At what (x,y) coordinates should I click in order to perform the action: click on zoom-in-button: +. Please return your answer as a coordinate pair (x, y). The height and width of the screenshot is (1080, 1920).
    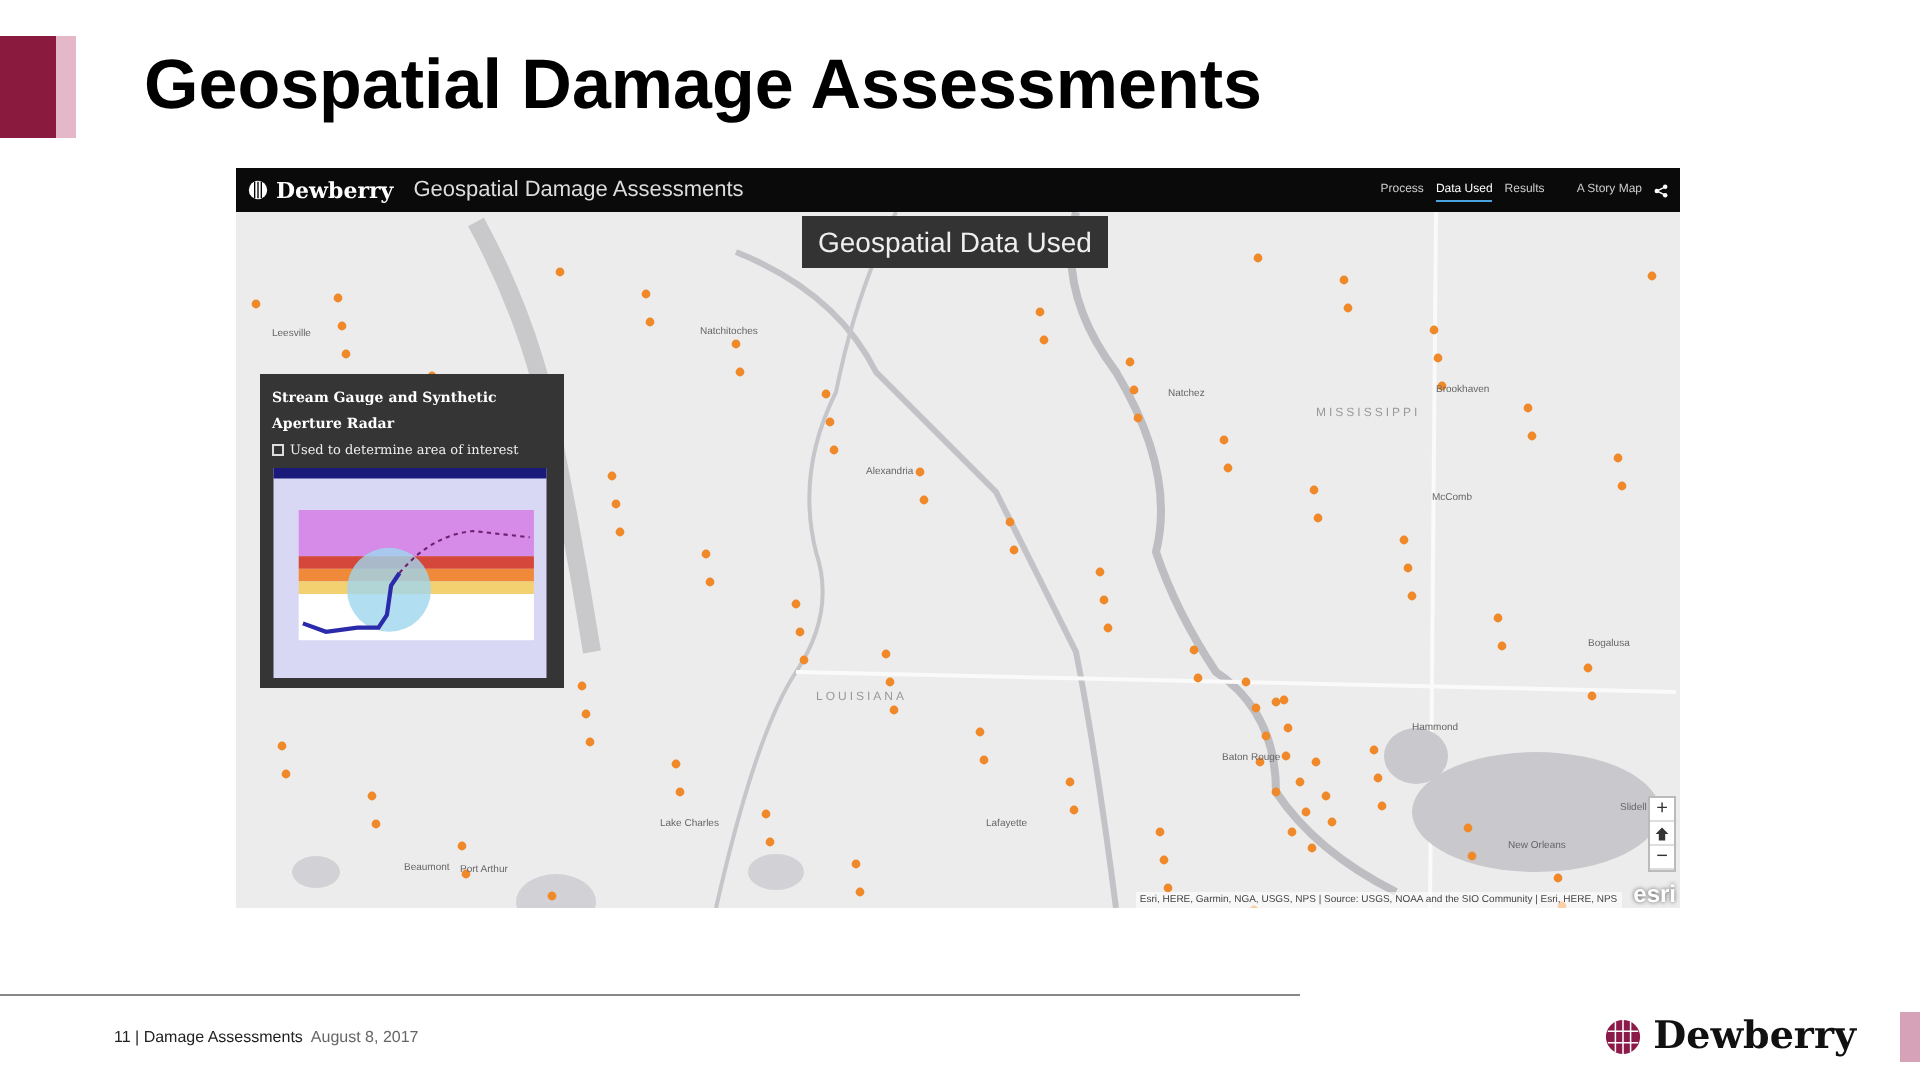
    Looking at the image, I should click on (1662, 810).